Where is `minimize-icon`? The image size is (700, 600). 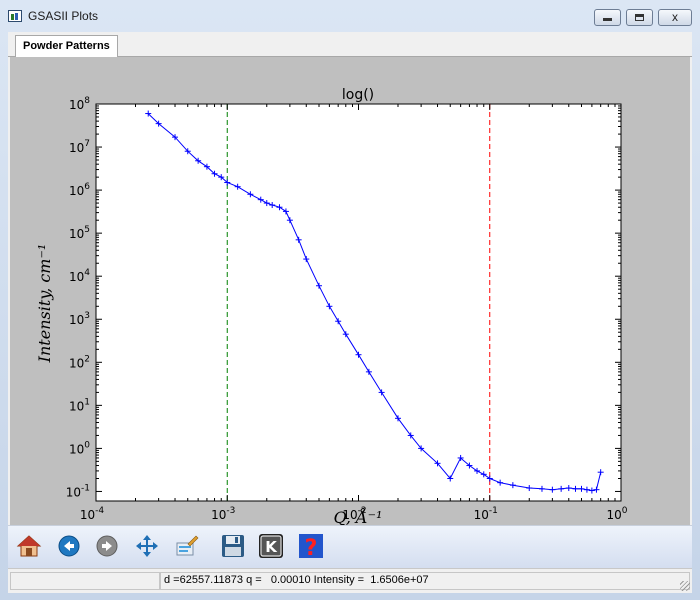 minimize-icon is located at coordinates (607, 19).